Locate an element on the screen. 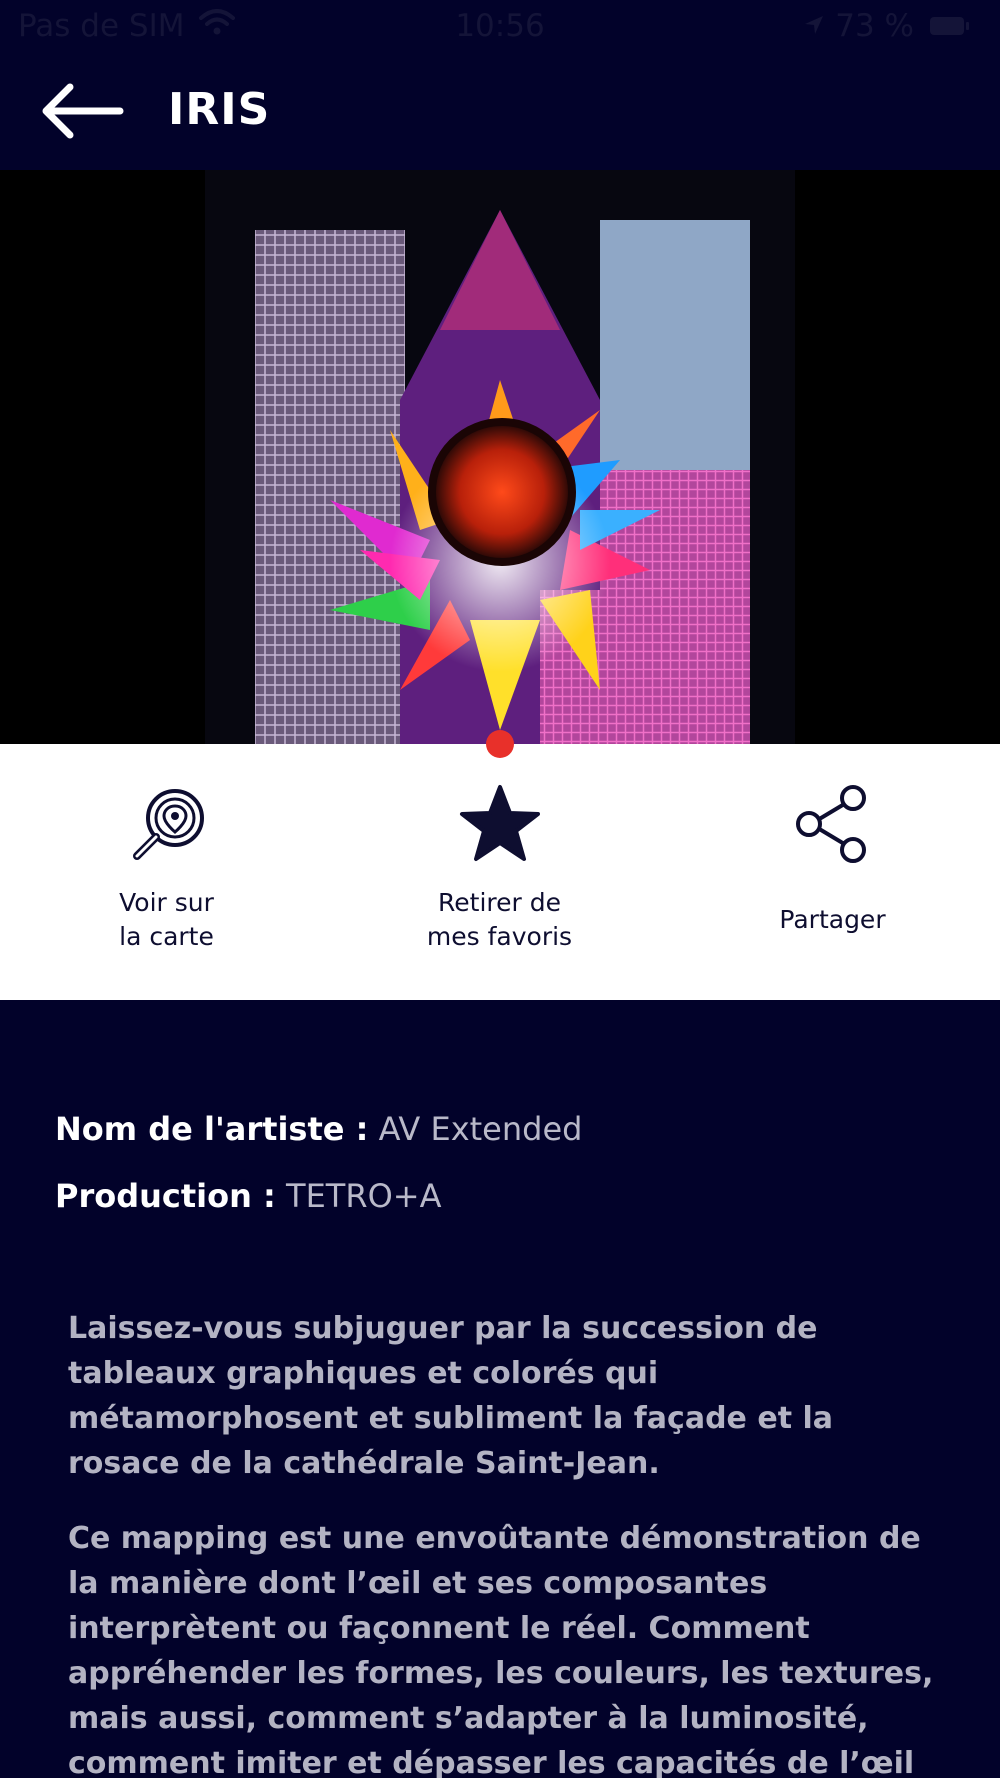 This screenshot has width=1000, height=1778. remove-favorite-button: Retirer de mes favoris is located at coordinates (499, 872).